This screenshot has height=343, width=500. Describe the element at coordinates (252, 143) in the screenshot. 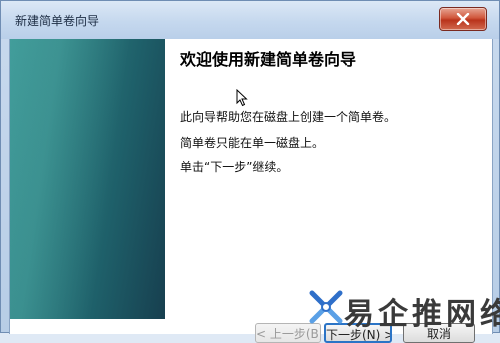

I see `wizard-description-line-2: 简单卷只能在单一磁盘上。` at that location.